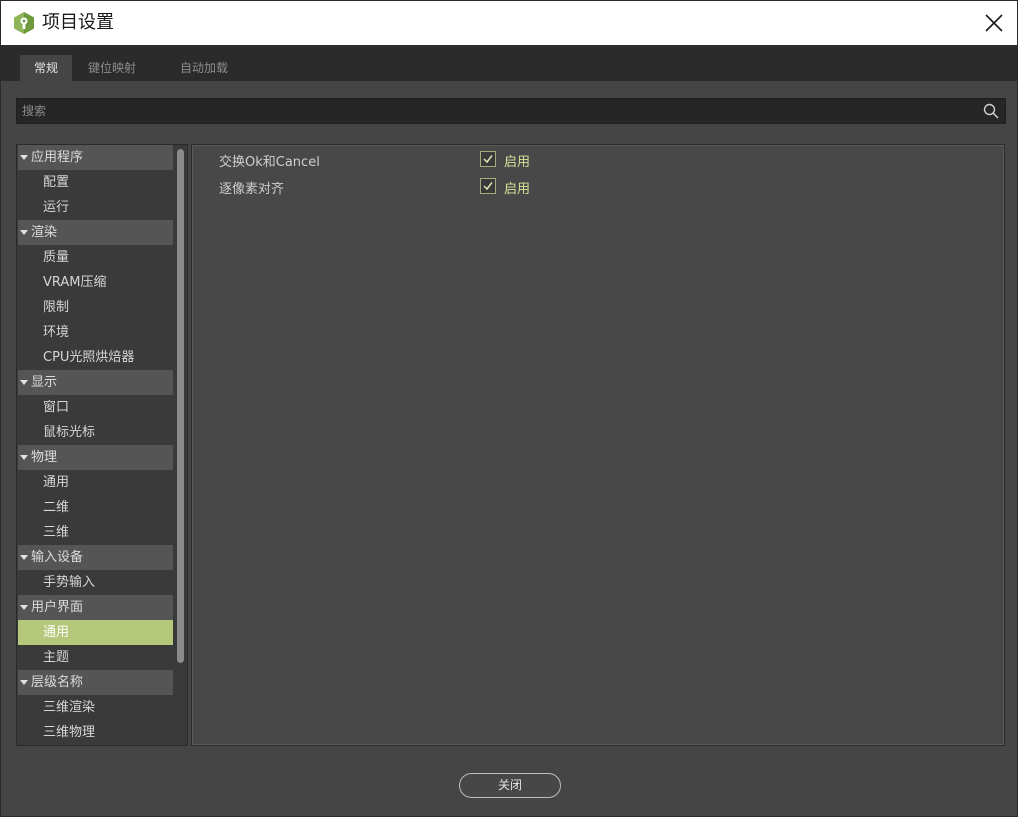  What do you see at coordinates (95, 457) in the screenshot?
I see `tree-section-physics: 物理` at bounding box center [95, 457].